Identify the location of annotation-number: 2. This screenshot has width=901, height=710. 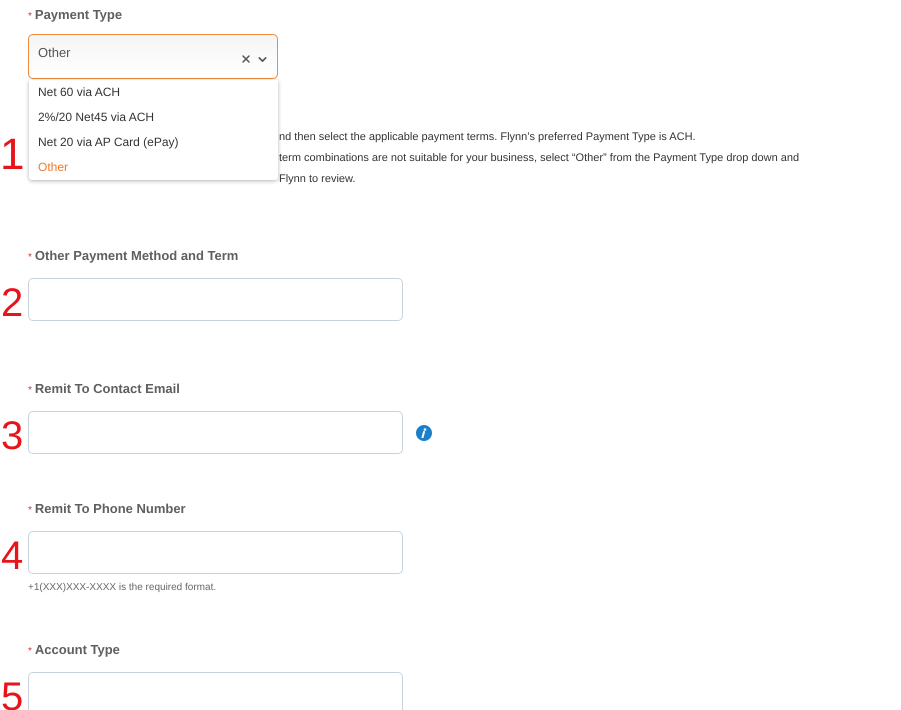
(12, 303).